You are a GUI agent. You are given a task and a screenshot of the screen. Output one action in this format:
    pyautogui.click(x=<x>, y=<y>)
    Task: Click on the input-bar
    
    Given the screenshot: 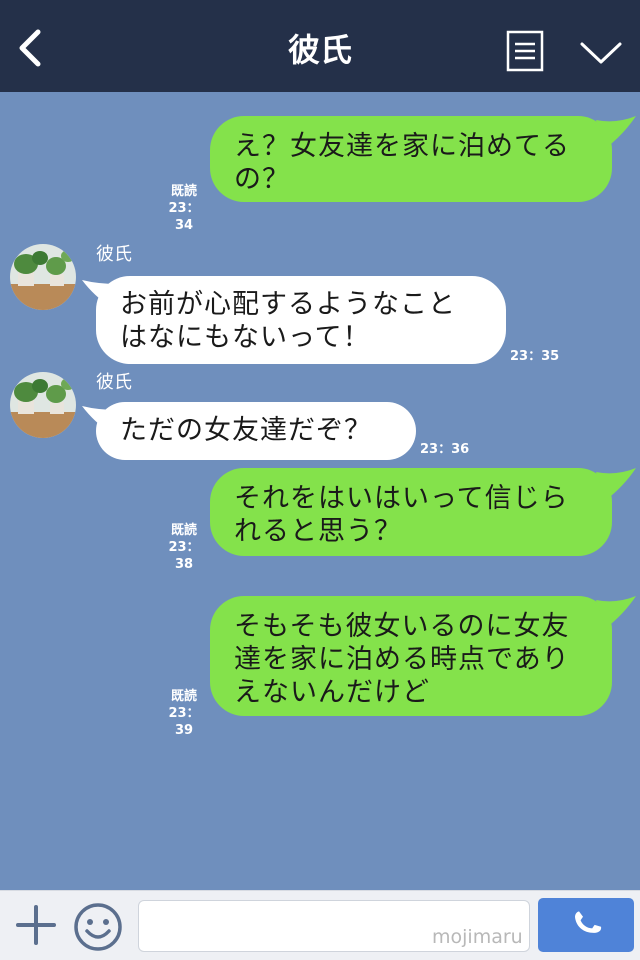 What is the action you would take?
    pyautogui.click(x=320, y=925)
    